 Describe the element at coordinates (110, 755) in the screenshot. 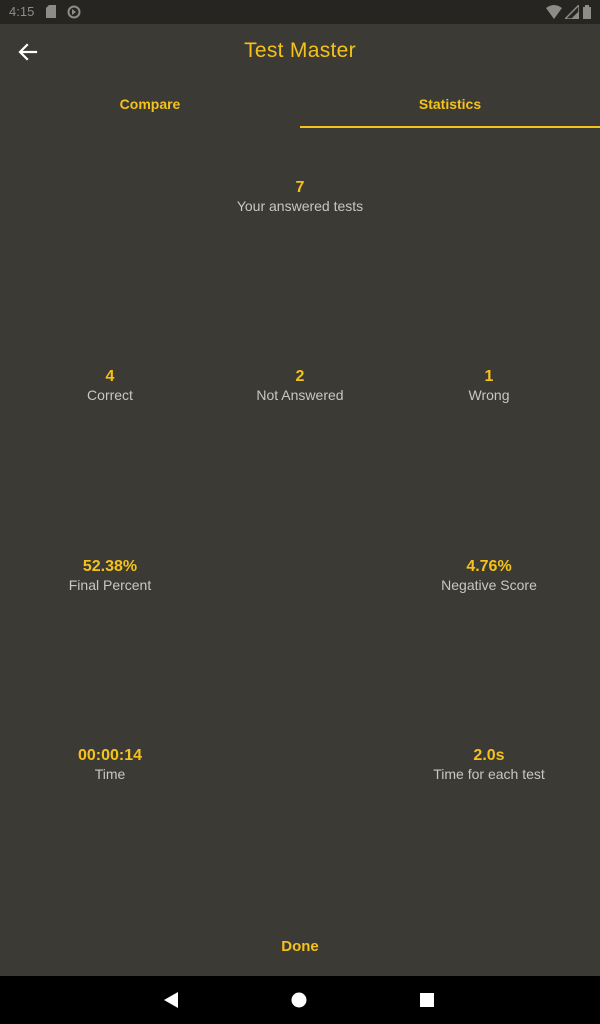

I see `time-value: 00:00:14` at that location.